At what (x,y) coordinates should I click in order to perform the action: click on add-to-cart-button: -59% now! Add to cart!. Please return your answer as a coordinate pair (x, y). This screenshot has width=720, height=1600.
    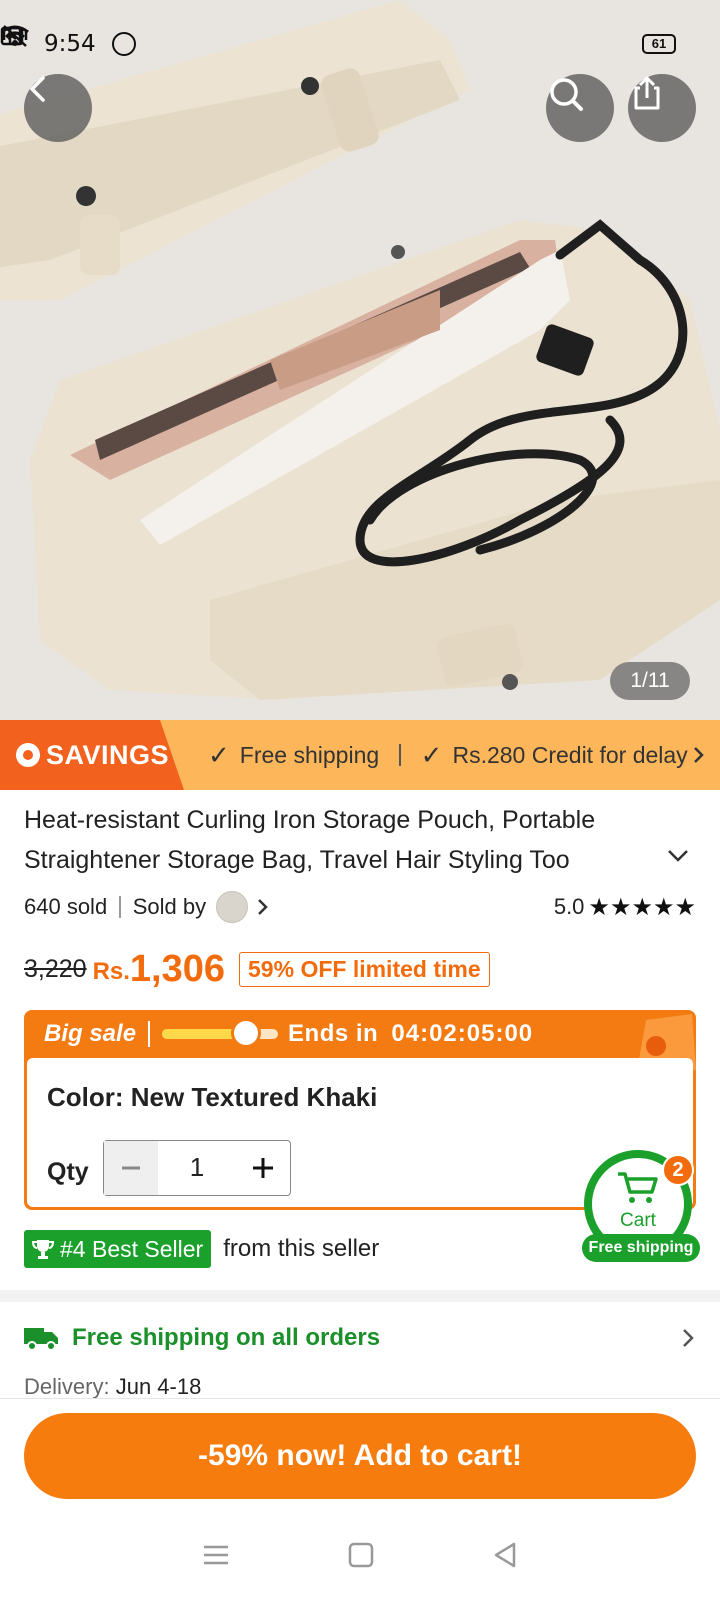
    Looking at the image, I should click on (360, 1456).